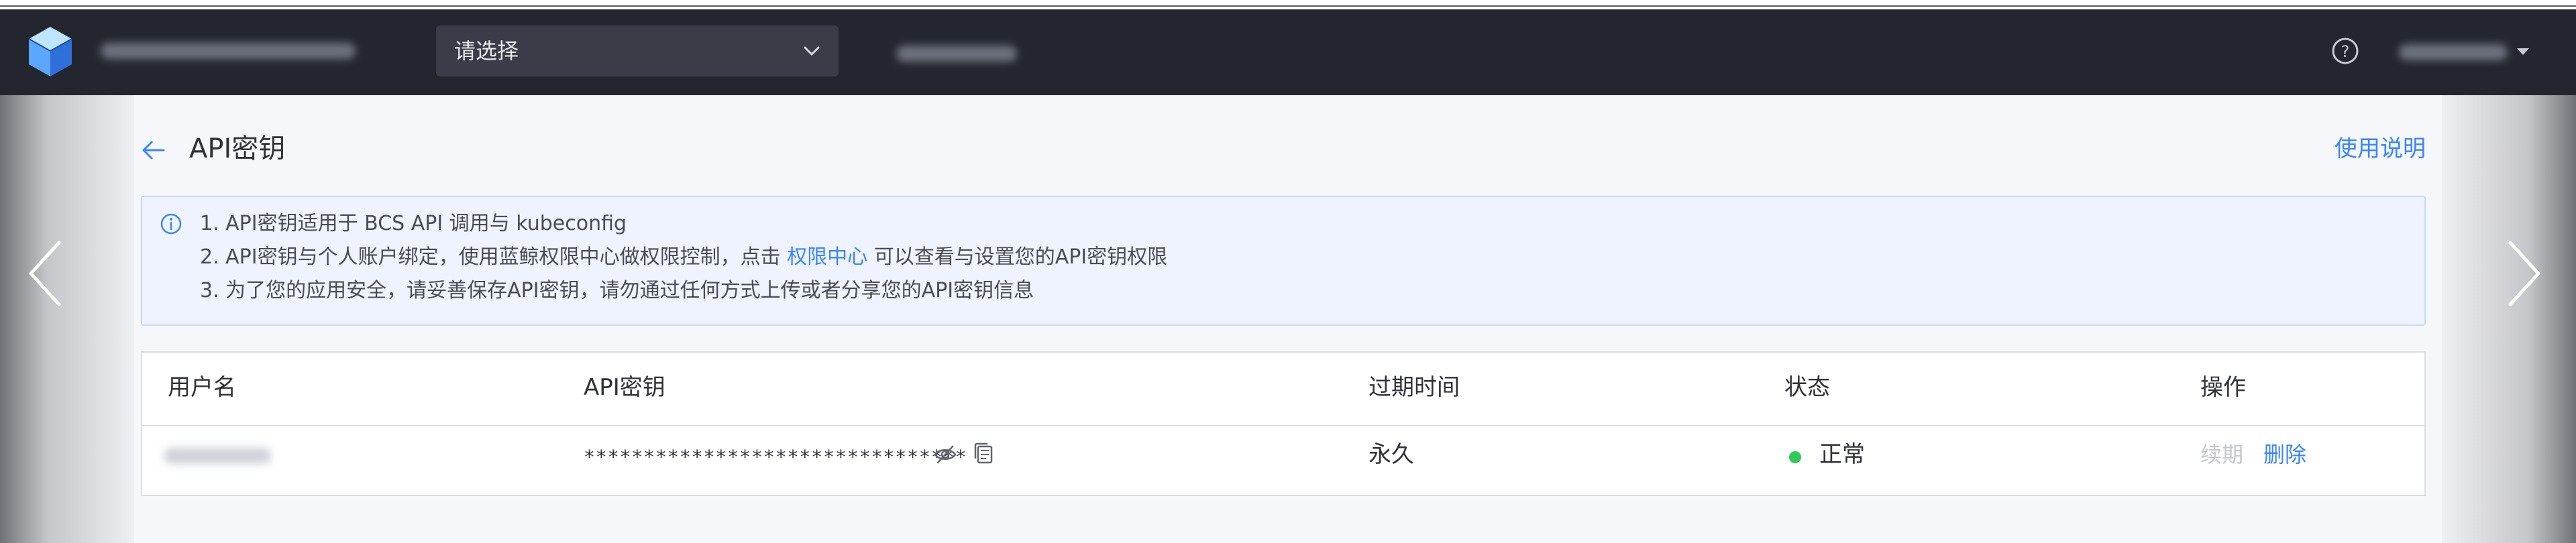 This screenshot has height=543, width=2576. Describe the element at coordinates (2223, 387) in the screenshot. I see `header-actions: 操作` at that location.